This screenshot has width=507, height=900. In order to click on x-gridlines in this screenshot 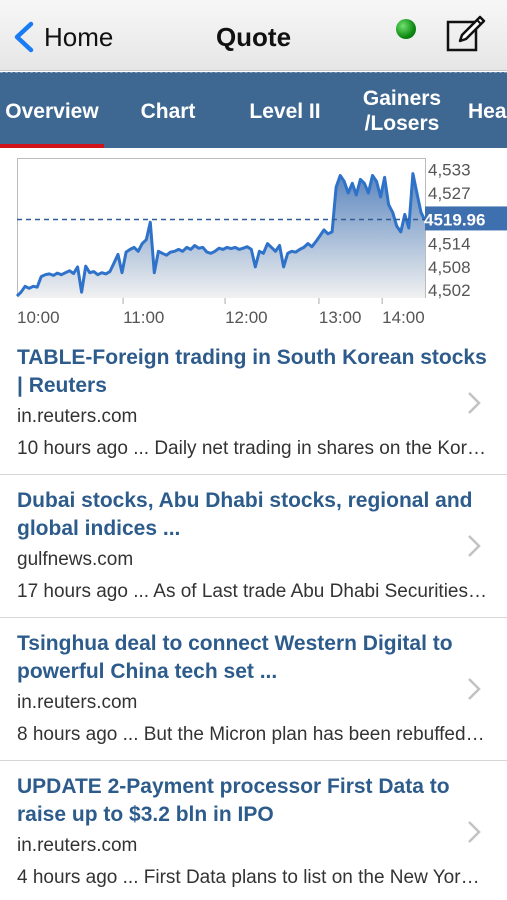, I will do `click(252, 301)`.